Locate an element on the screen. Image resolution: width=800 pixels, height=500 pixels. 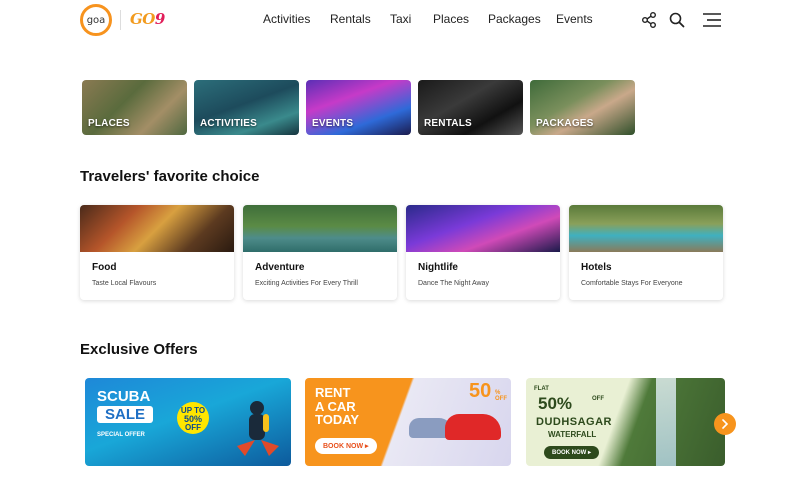
search-icon is located at coordinates (677, 20).